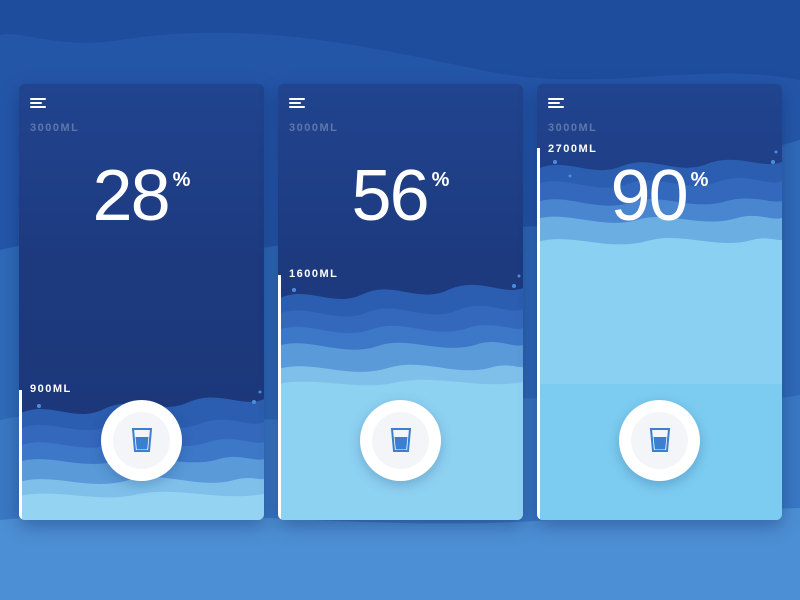  I want to click on current-intake-label: 2700ML, so click(573, 149).